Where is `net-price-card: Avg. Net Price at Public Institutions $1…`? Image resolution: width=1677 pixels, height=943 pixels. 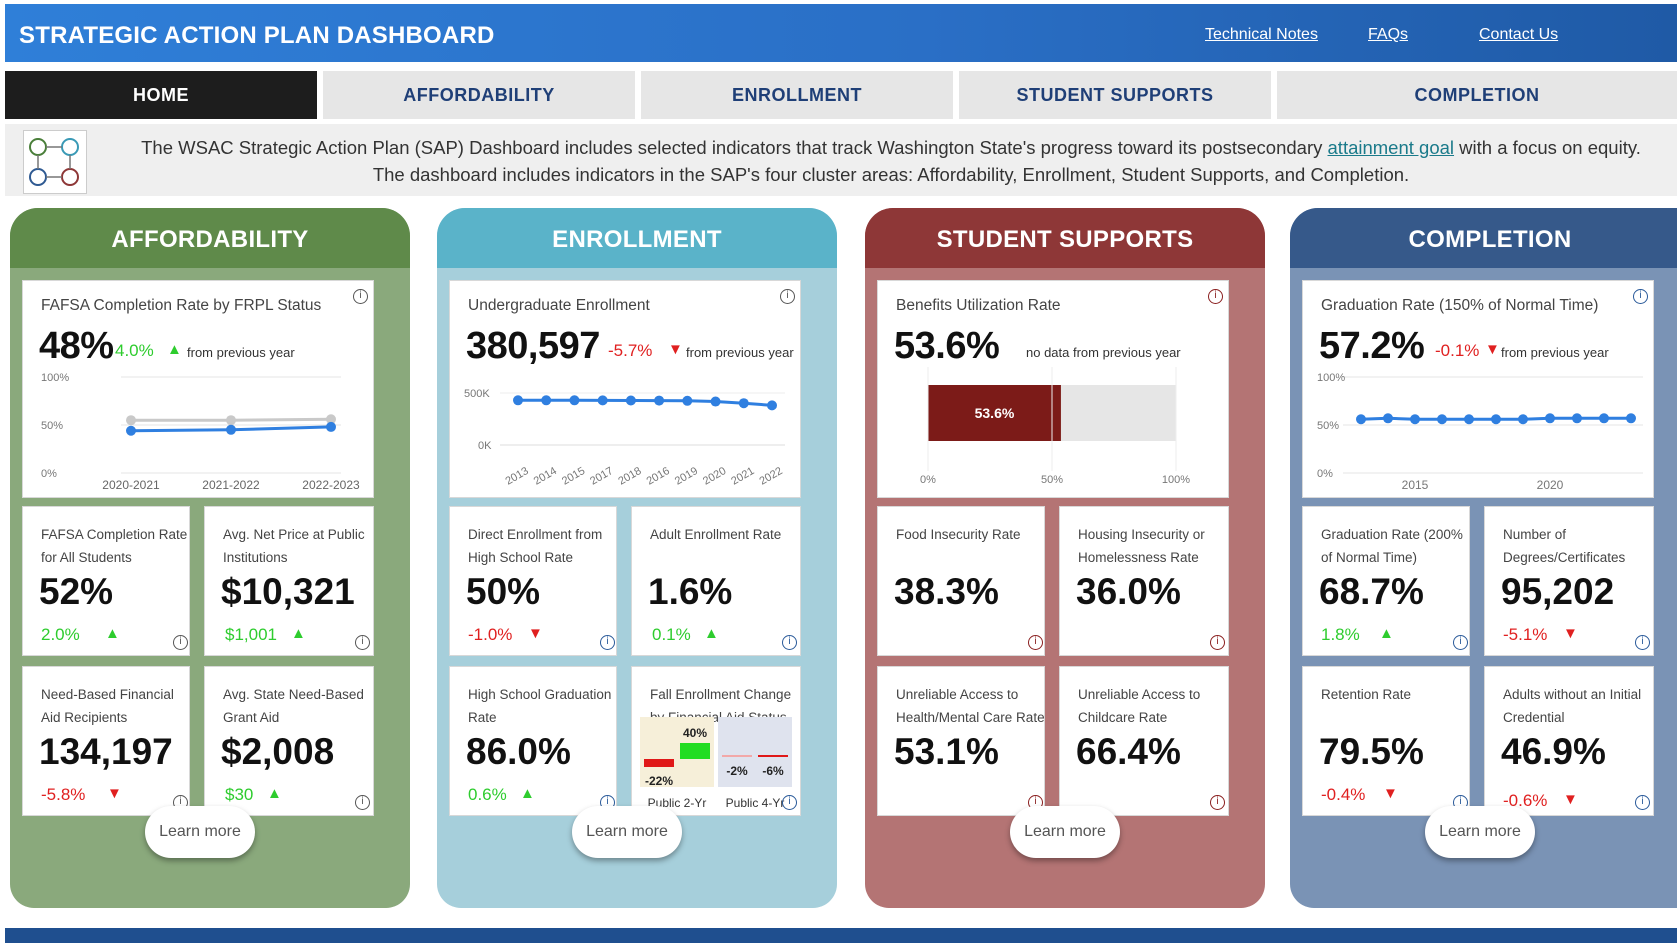 net-price-card: Avg. Net Price at Public Institutions $1… is located at coordinates (289, 581).